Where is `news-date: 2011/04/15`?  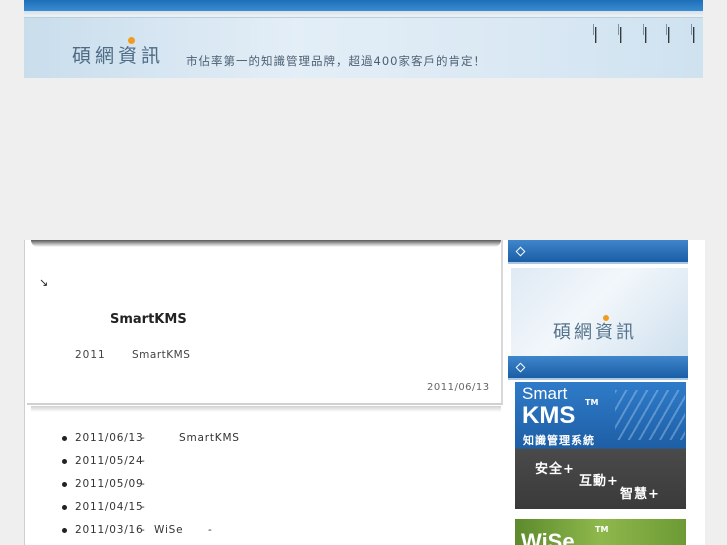
news-date: 2011/04/15 is located at coordinates (109, 507).